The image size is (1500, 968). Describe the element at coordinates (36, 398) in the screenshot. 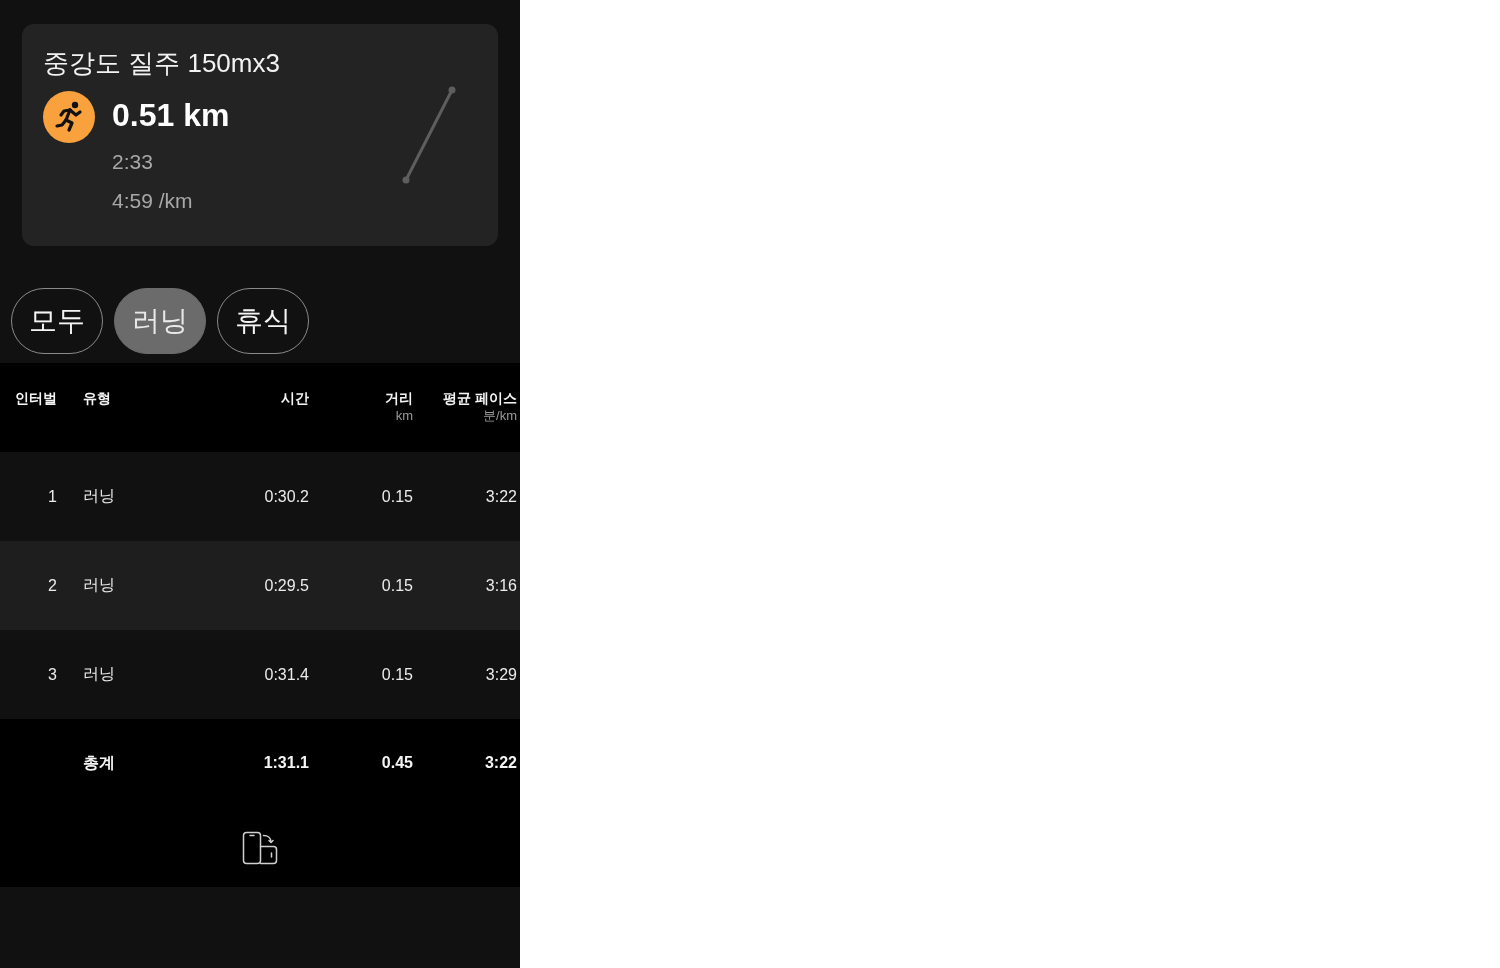

I see `column-header: 인터벌` at that location.